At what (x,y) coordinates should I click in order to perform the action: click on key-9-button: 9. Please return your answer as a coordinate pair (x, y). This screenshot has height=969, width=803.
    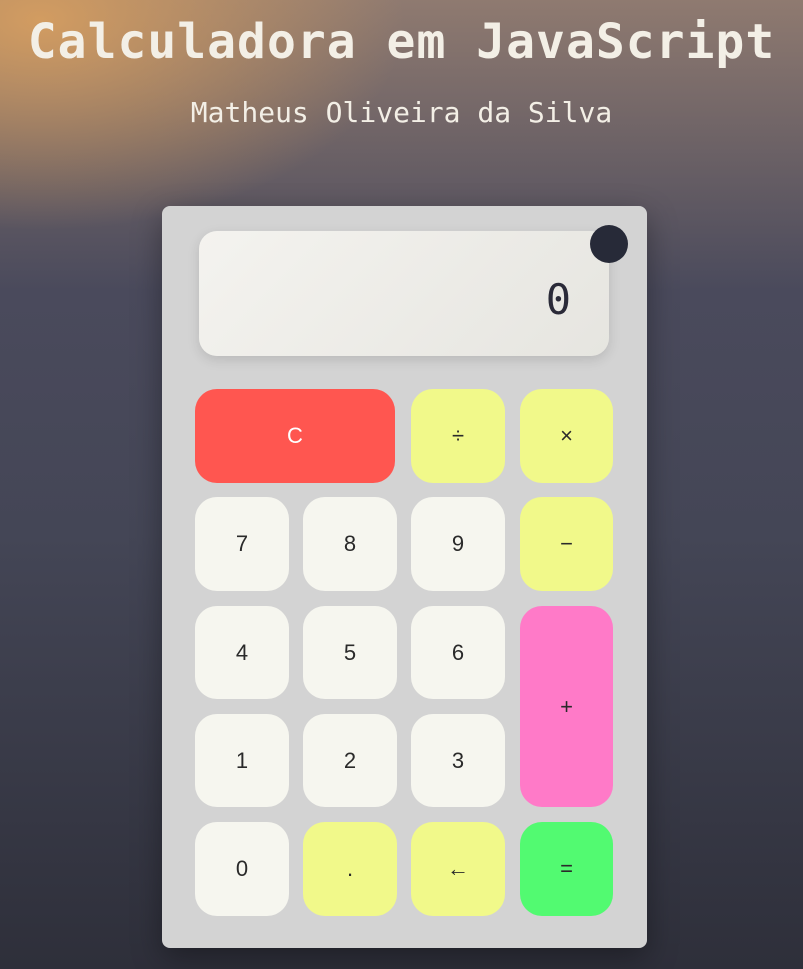
    Looking at the image, I should click on (458, 544).